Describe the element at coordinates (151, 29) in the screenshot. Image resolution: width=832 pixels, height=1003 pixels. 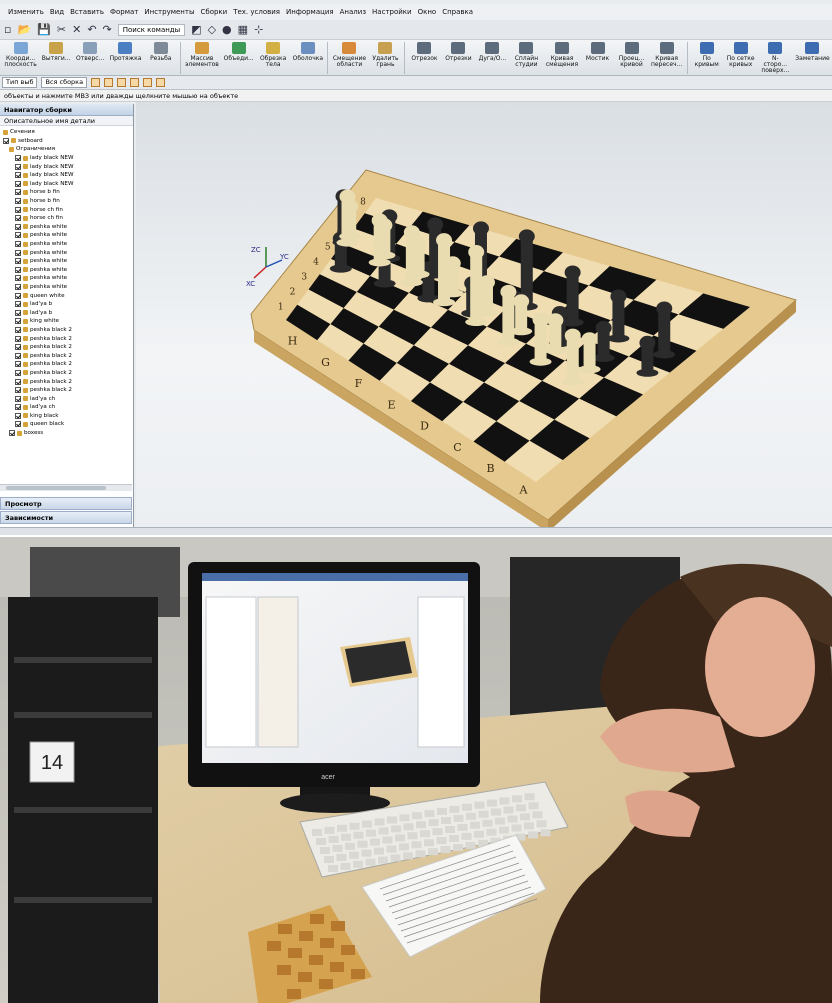
I see `command-search-input: Поиск команды` at that location.